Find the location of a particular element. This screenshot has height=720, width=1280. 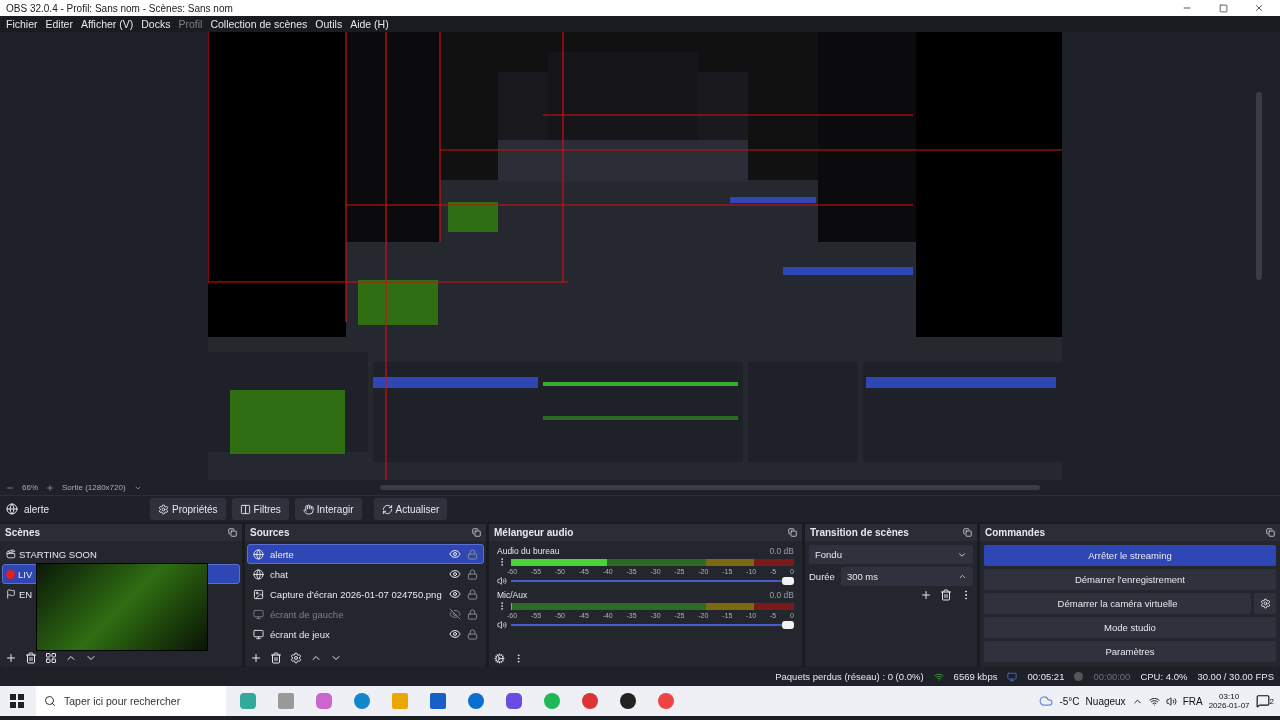

menu-item: Fichier is located at coordinates (22, 24).